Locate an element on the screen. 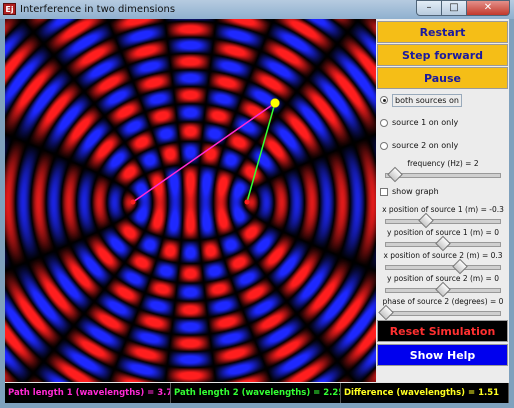 The height and width of the screenshot is (408, 514). title-bar: Ej Interference in two dimensions – □ ✕ is located at coordinates (257, 9).